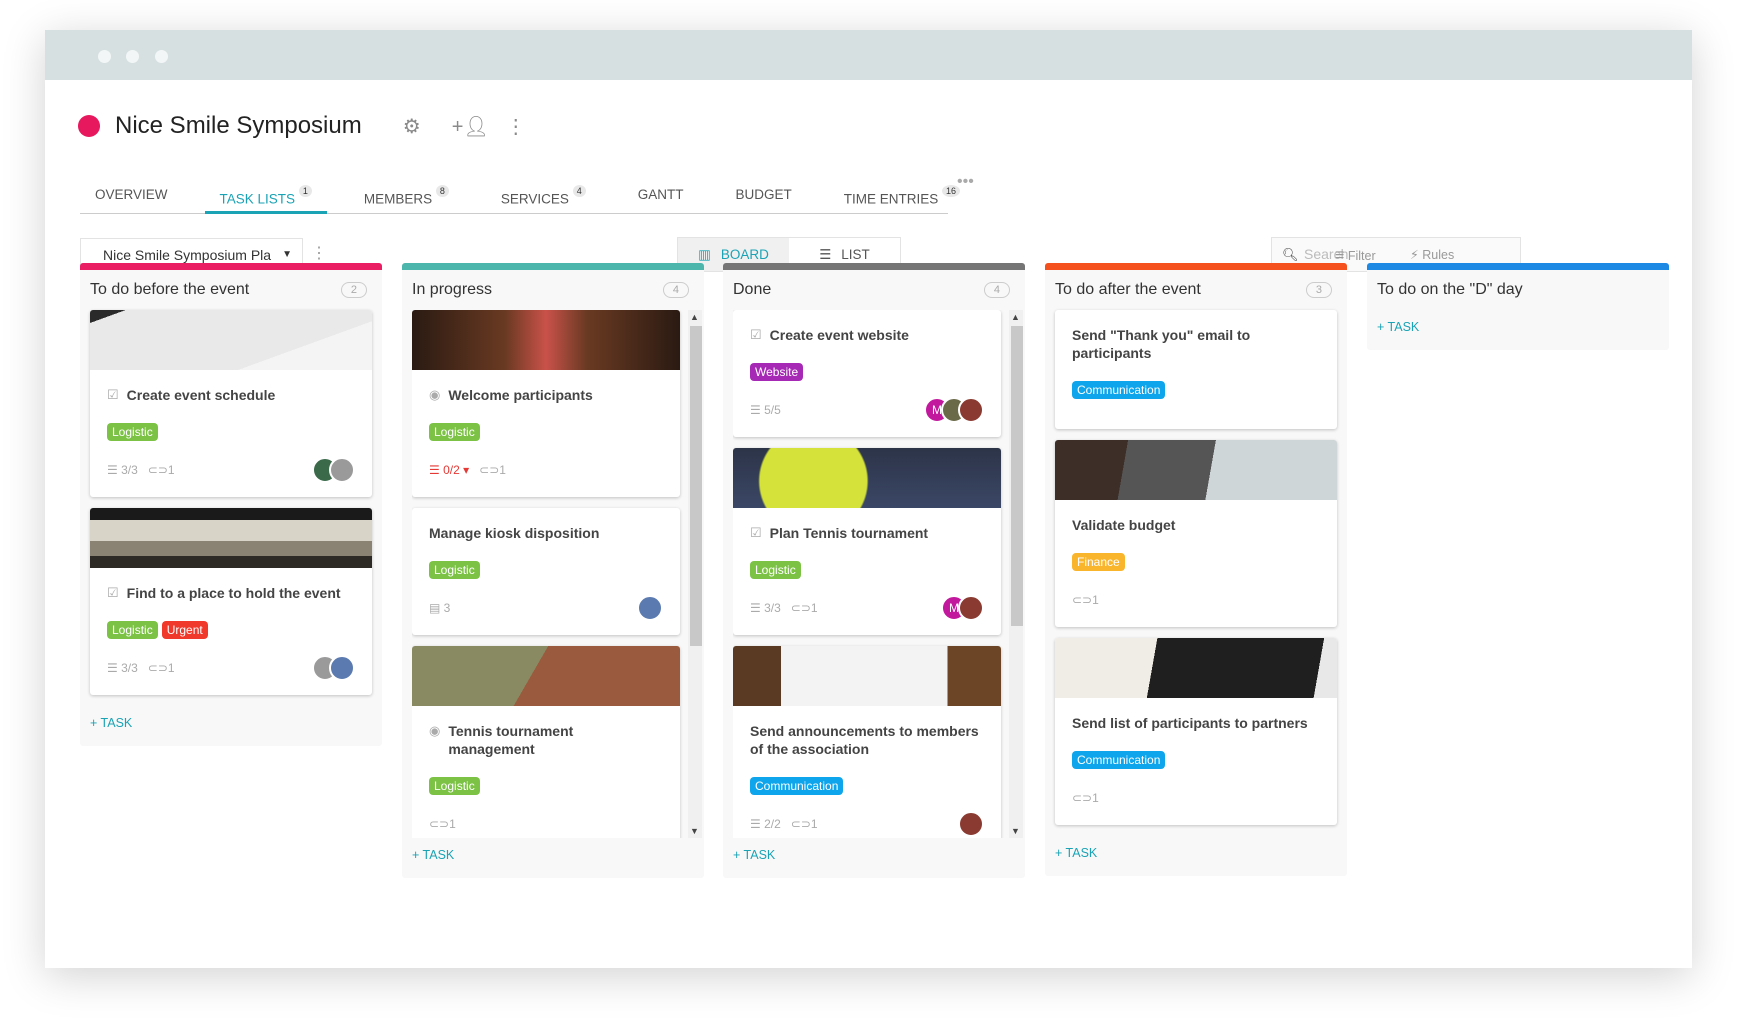  Describe the element at coordinates (546, 571) in the screenshot. I see `task-card: Manage kiosk disposition Logistic ▤ 3` at that location.